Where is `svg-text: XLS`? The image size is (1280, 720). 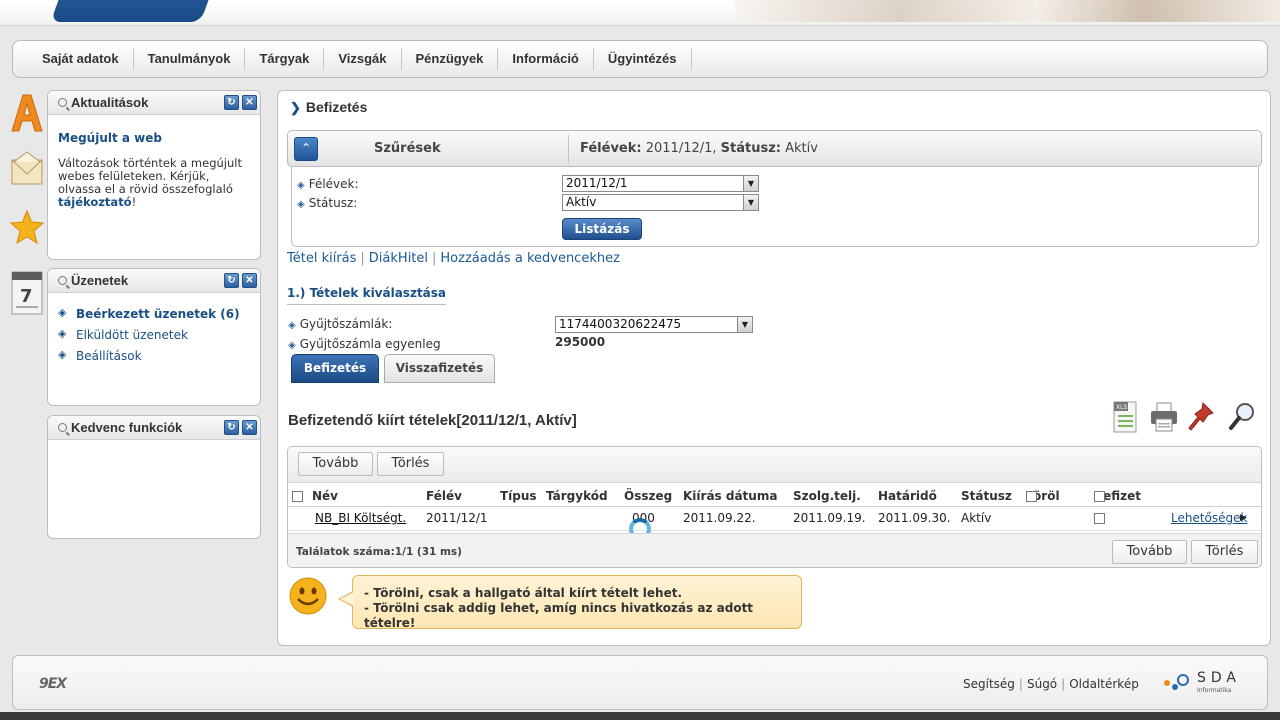
svg-text: XLS is located at coordinates (1121, 407).